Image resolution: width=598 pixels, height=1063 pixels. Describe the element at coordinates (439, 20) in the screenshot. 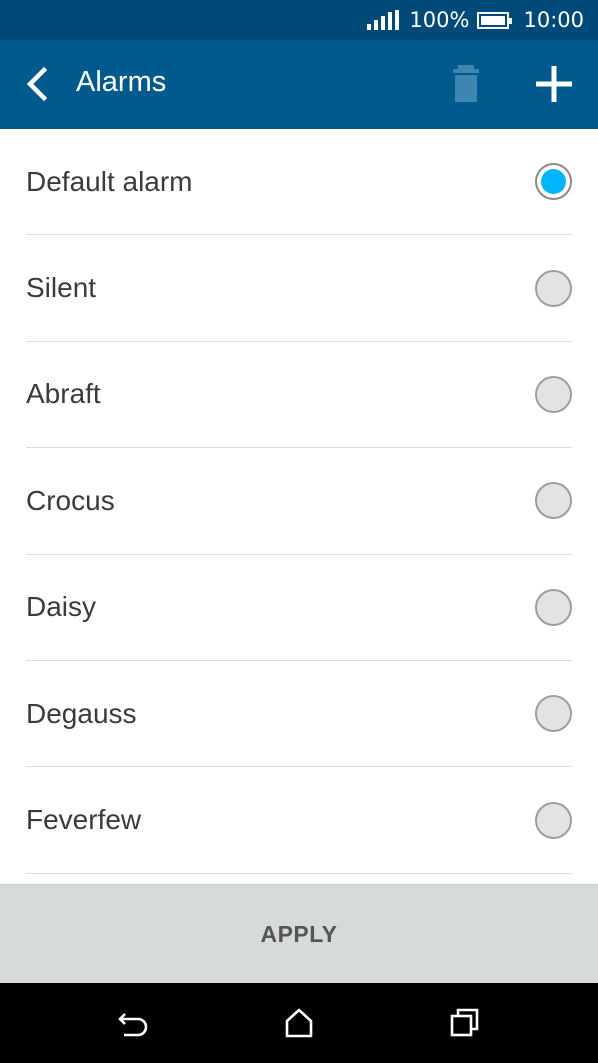

I see `battery-percent: 100%` at that location.